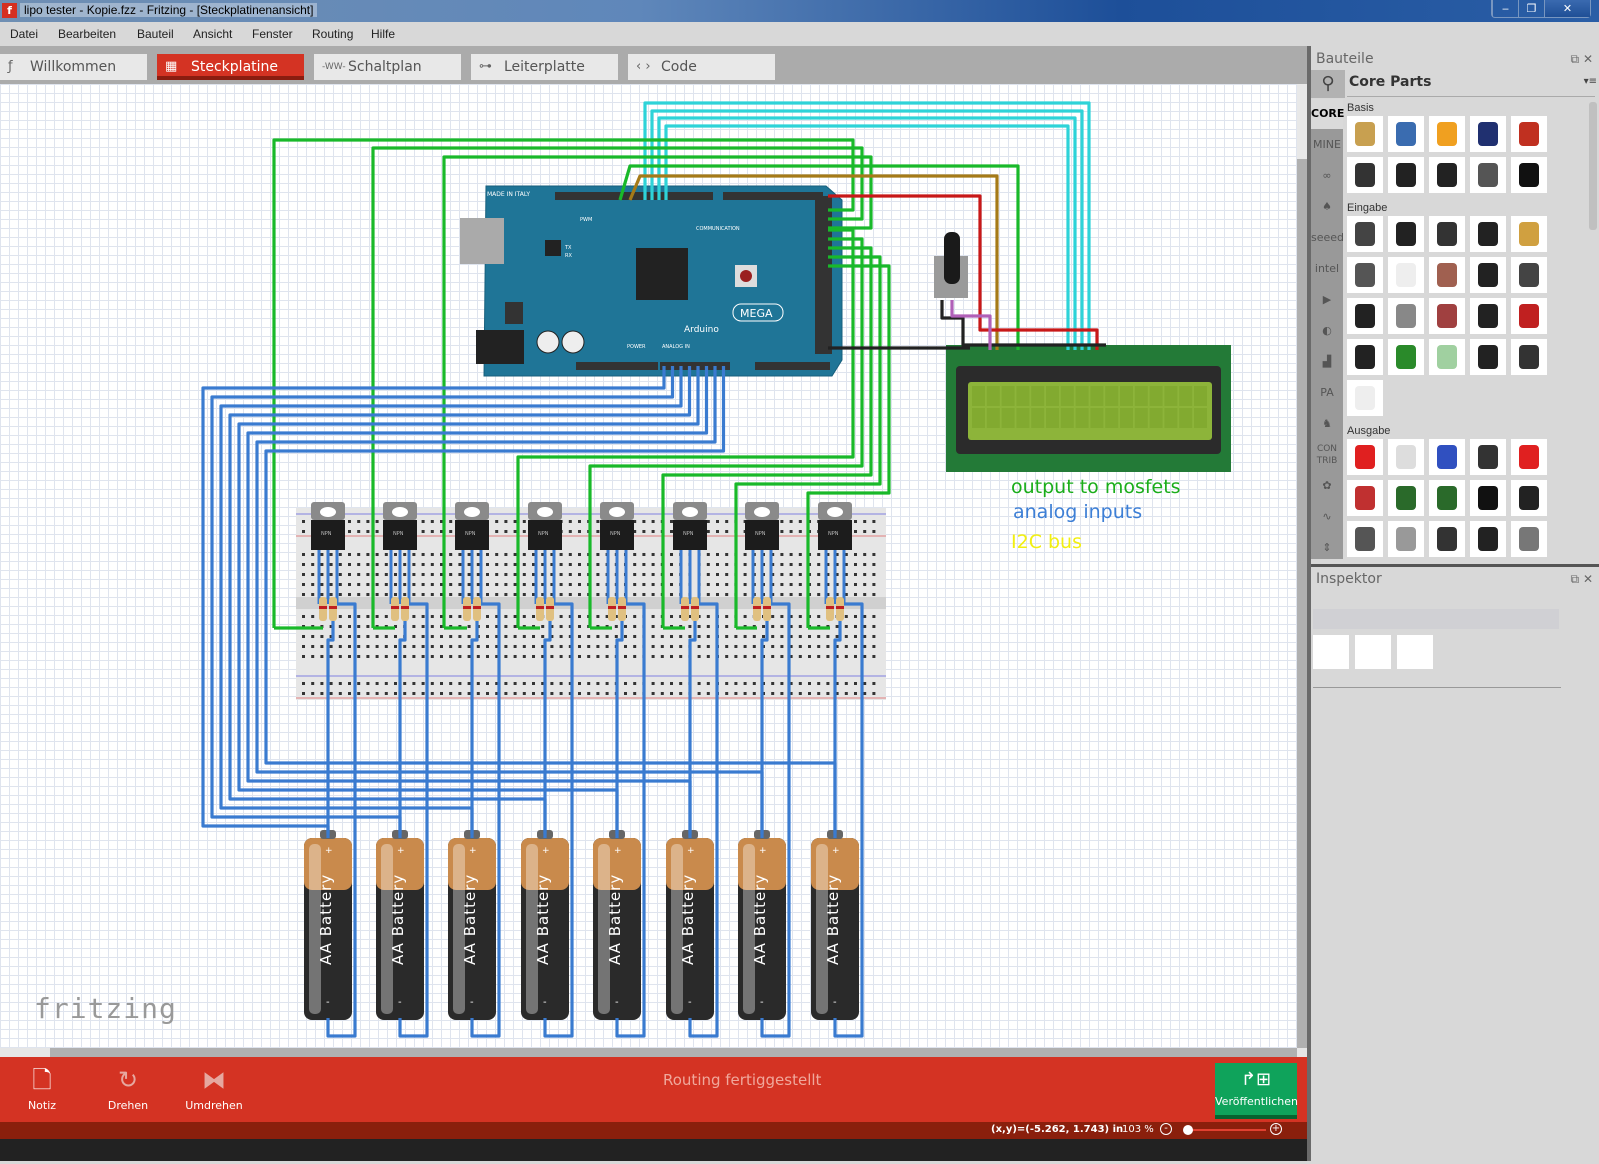  Describe the element at coordinates (1529, 316) in the screenshot. I see `part-accelerometer` at that location.